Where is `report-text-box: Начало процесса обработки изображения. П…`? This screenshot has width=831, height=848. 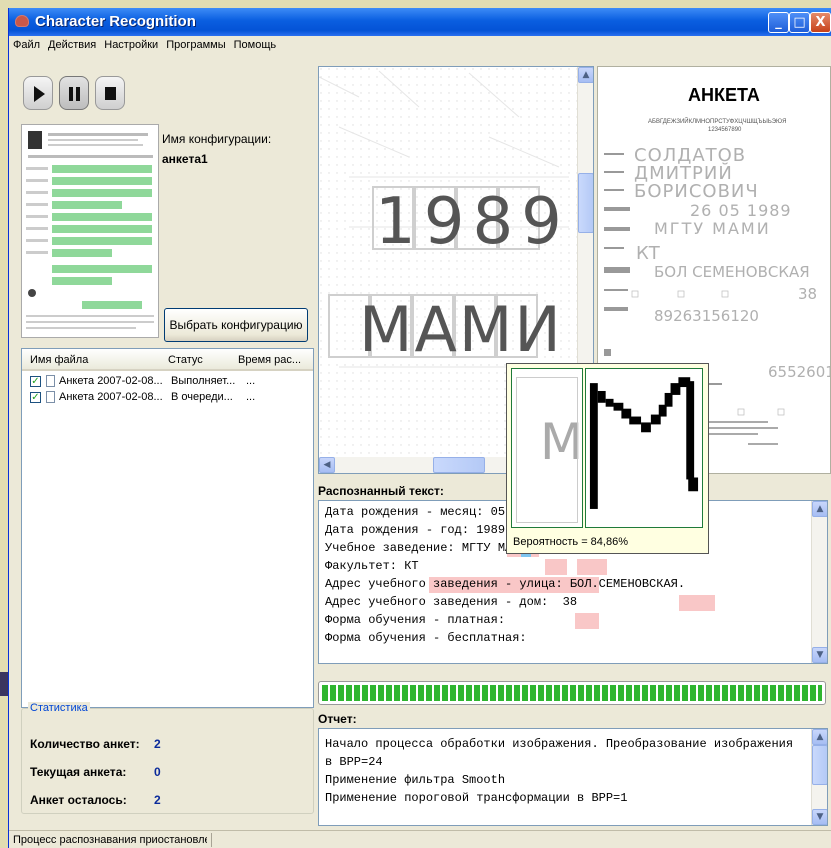
report-text-box: Начало процесса обработки изображения. П… is located at coordinates (573, 777).